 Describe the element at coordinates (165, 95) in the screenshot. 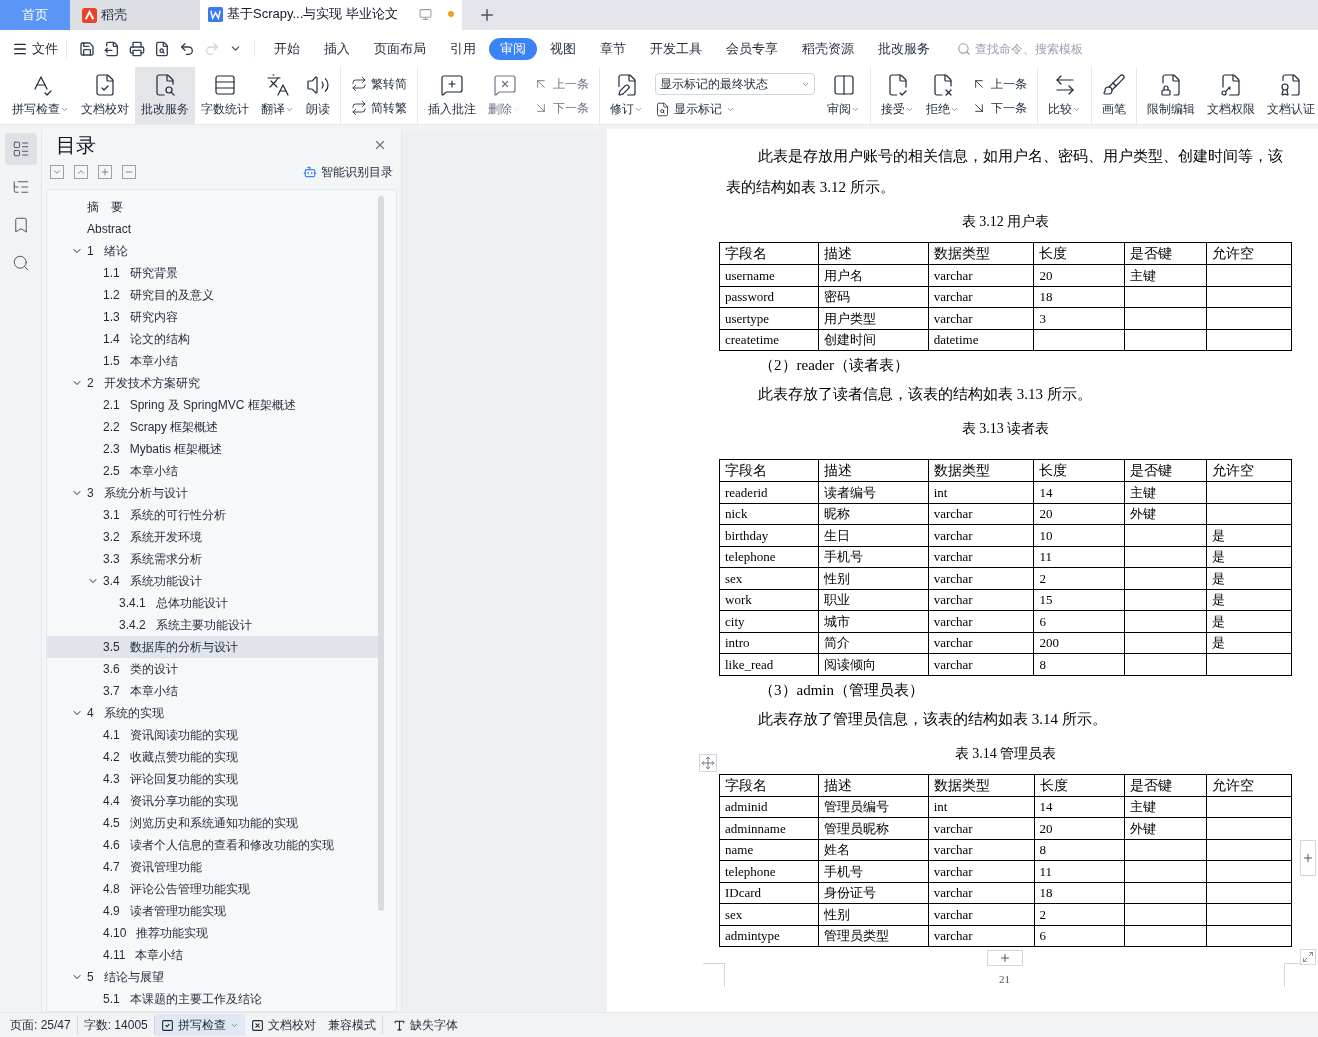

I see `ribbon-button: 批改服务` at that location.